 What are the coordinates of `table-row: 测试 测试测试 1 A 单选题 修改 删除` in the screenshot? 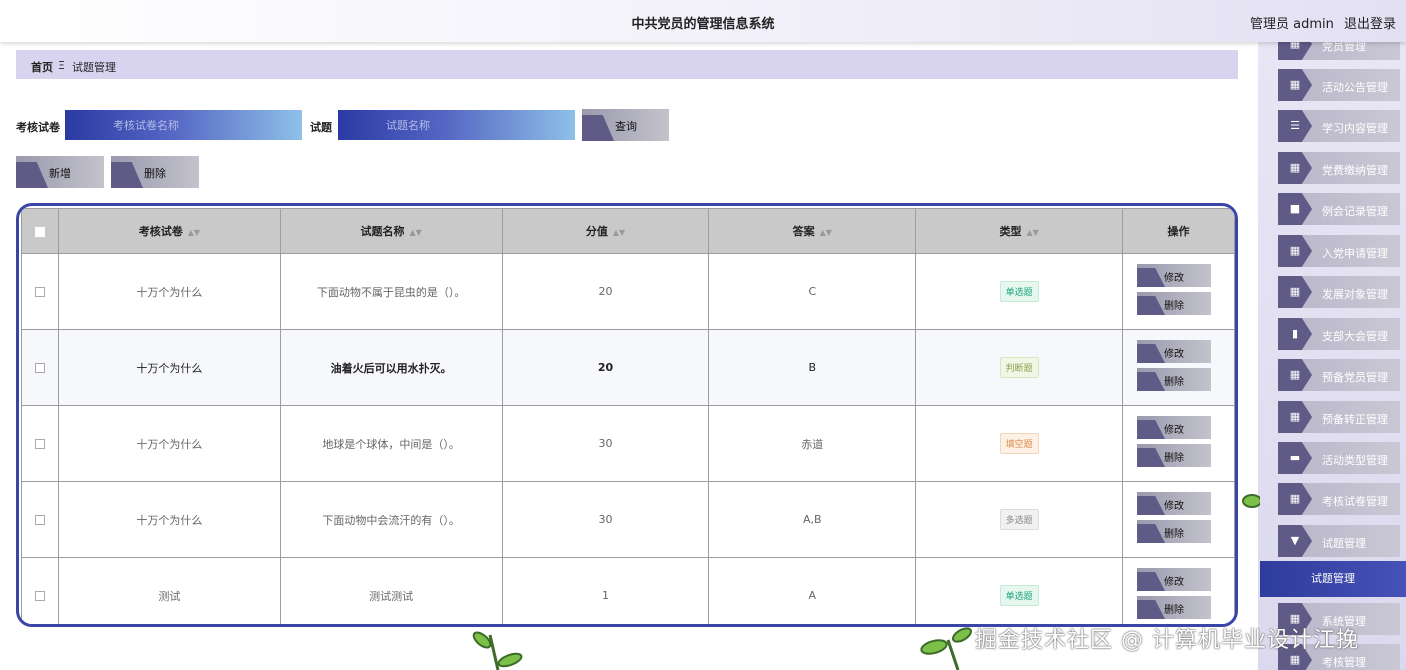 It's located at (628, 590).